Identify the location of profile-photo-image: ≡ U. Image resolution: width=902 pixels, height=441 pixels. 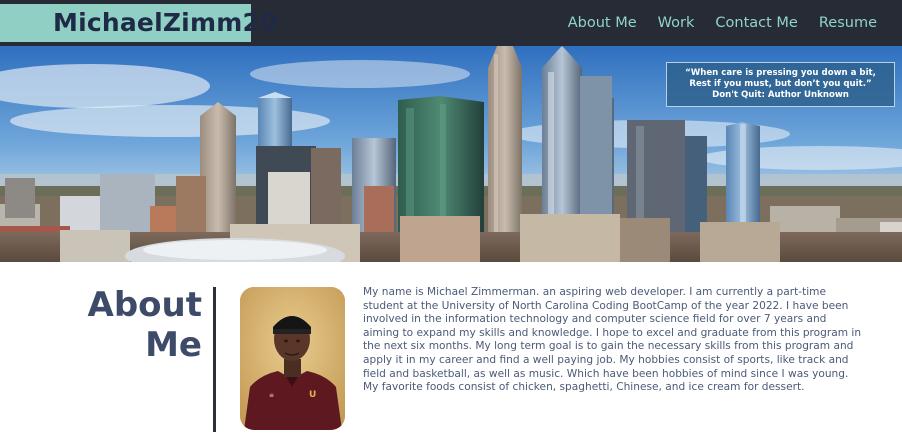
(292, 358).